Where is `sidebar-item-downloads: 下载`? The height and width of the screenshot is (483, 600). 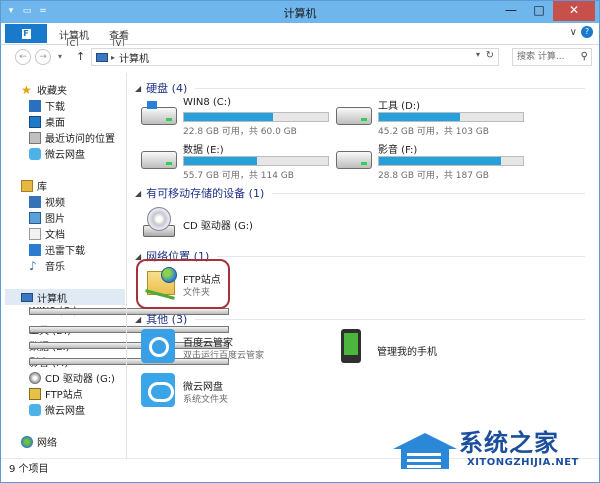 sidebar-item-downloads: 下载 is located at coordinates (47, 105).